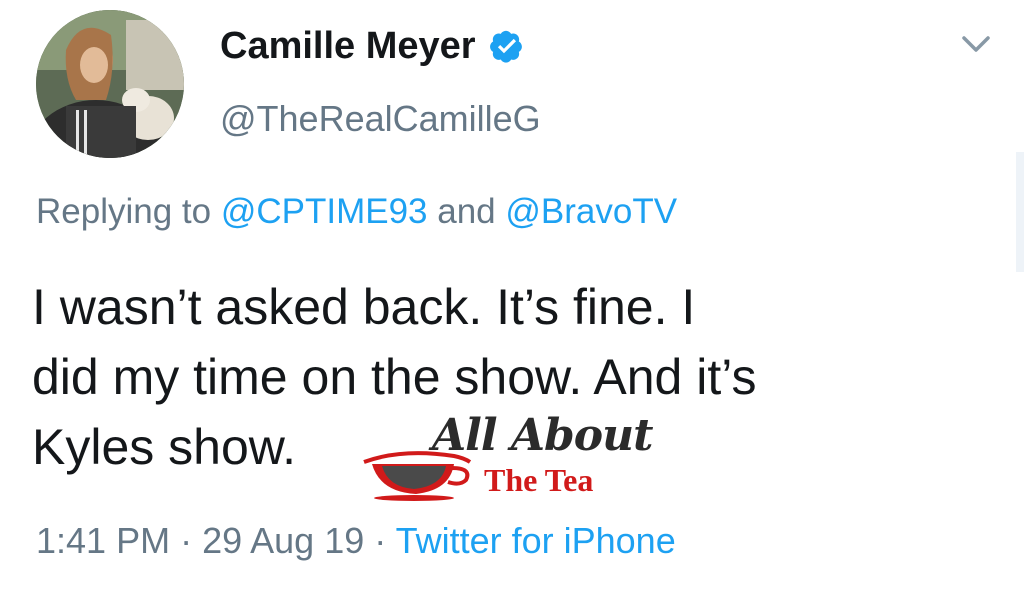 The height and width of the screenshot is (596, 1024). Describe the element at coordinates (591, 211) in the screenshot. I see `reply-mention-bravotv: @BravoTV` at that location.